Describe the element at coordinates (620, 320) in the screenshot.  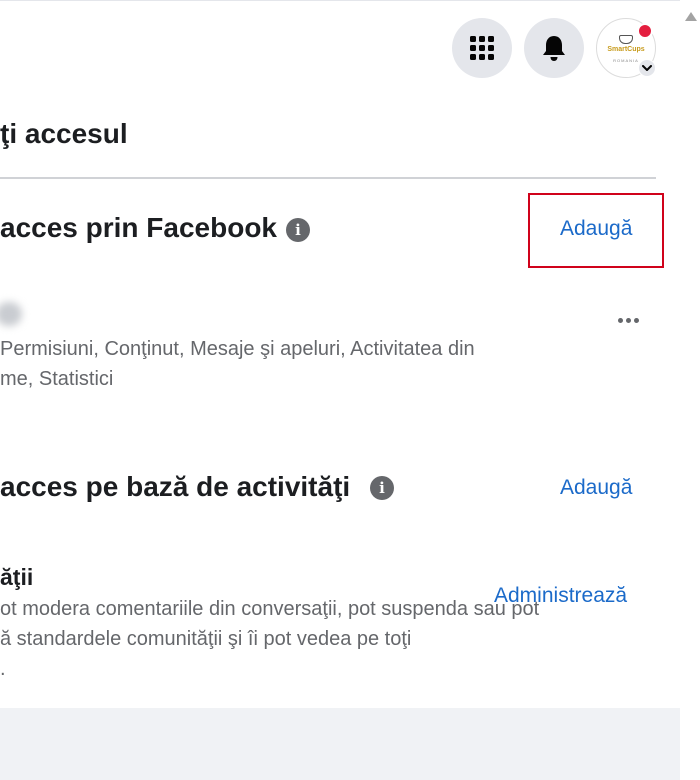
I see `more-dots-icon` at that location.